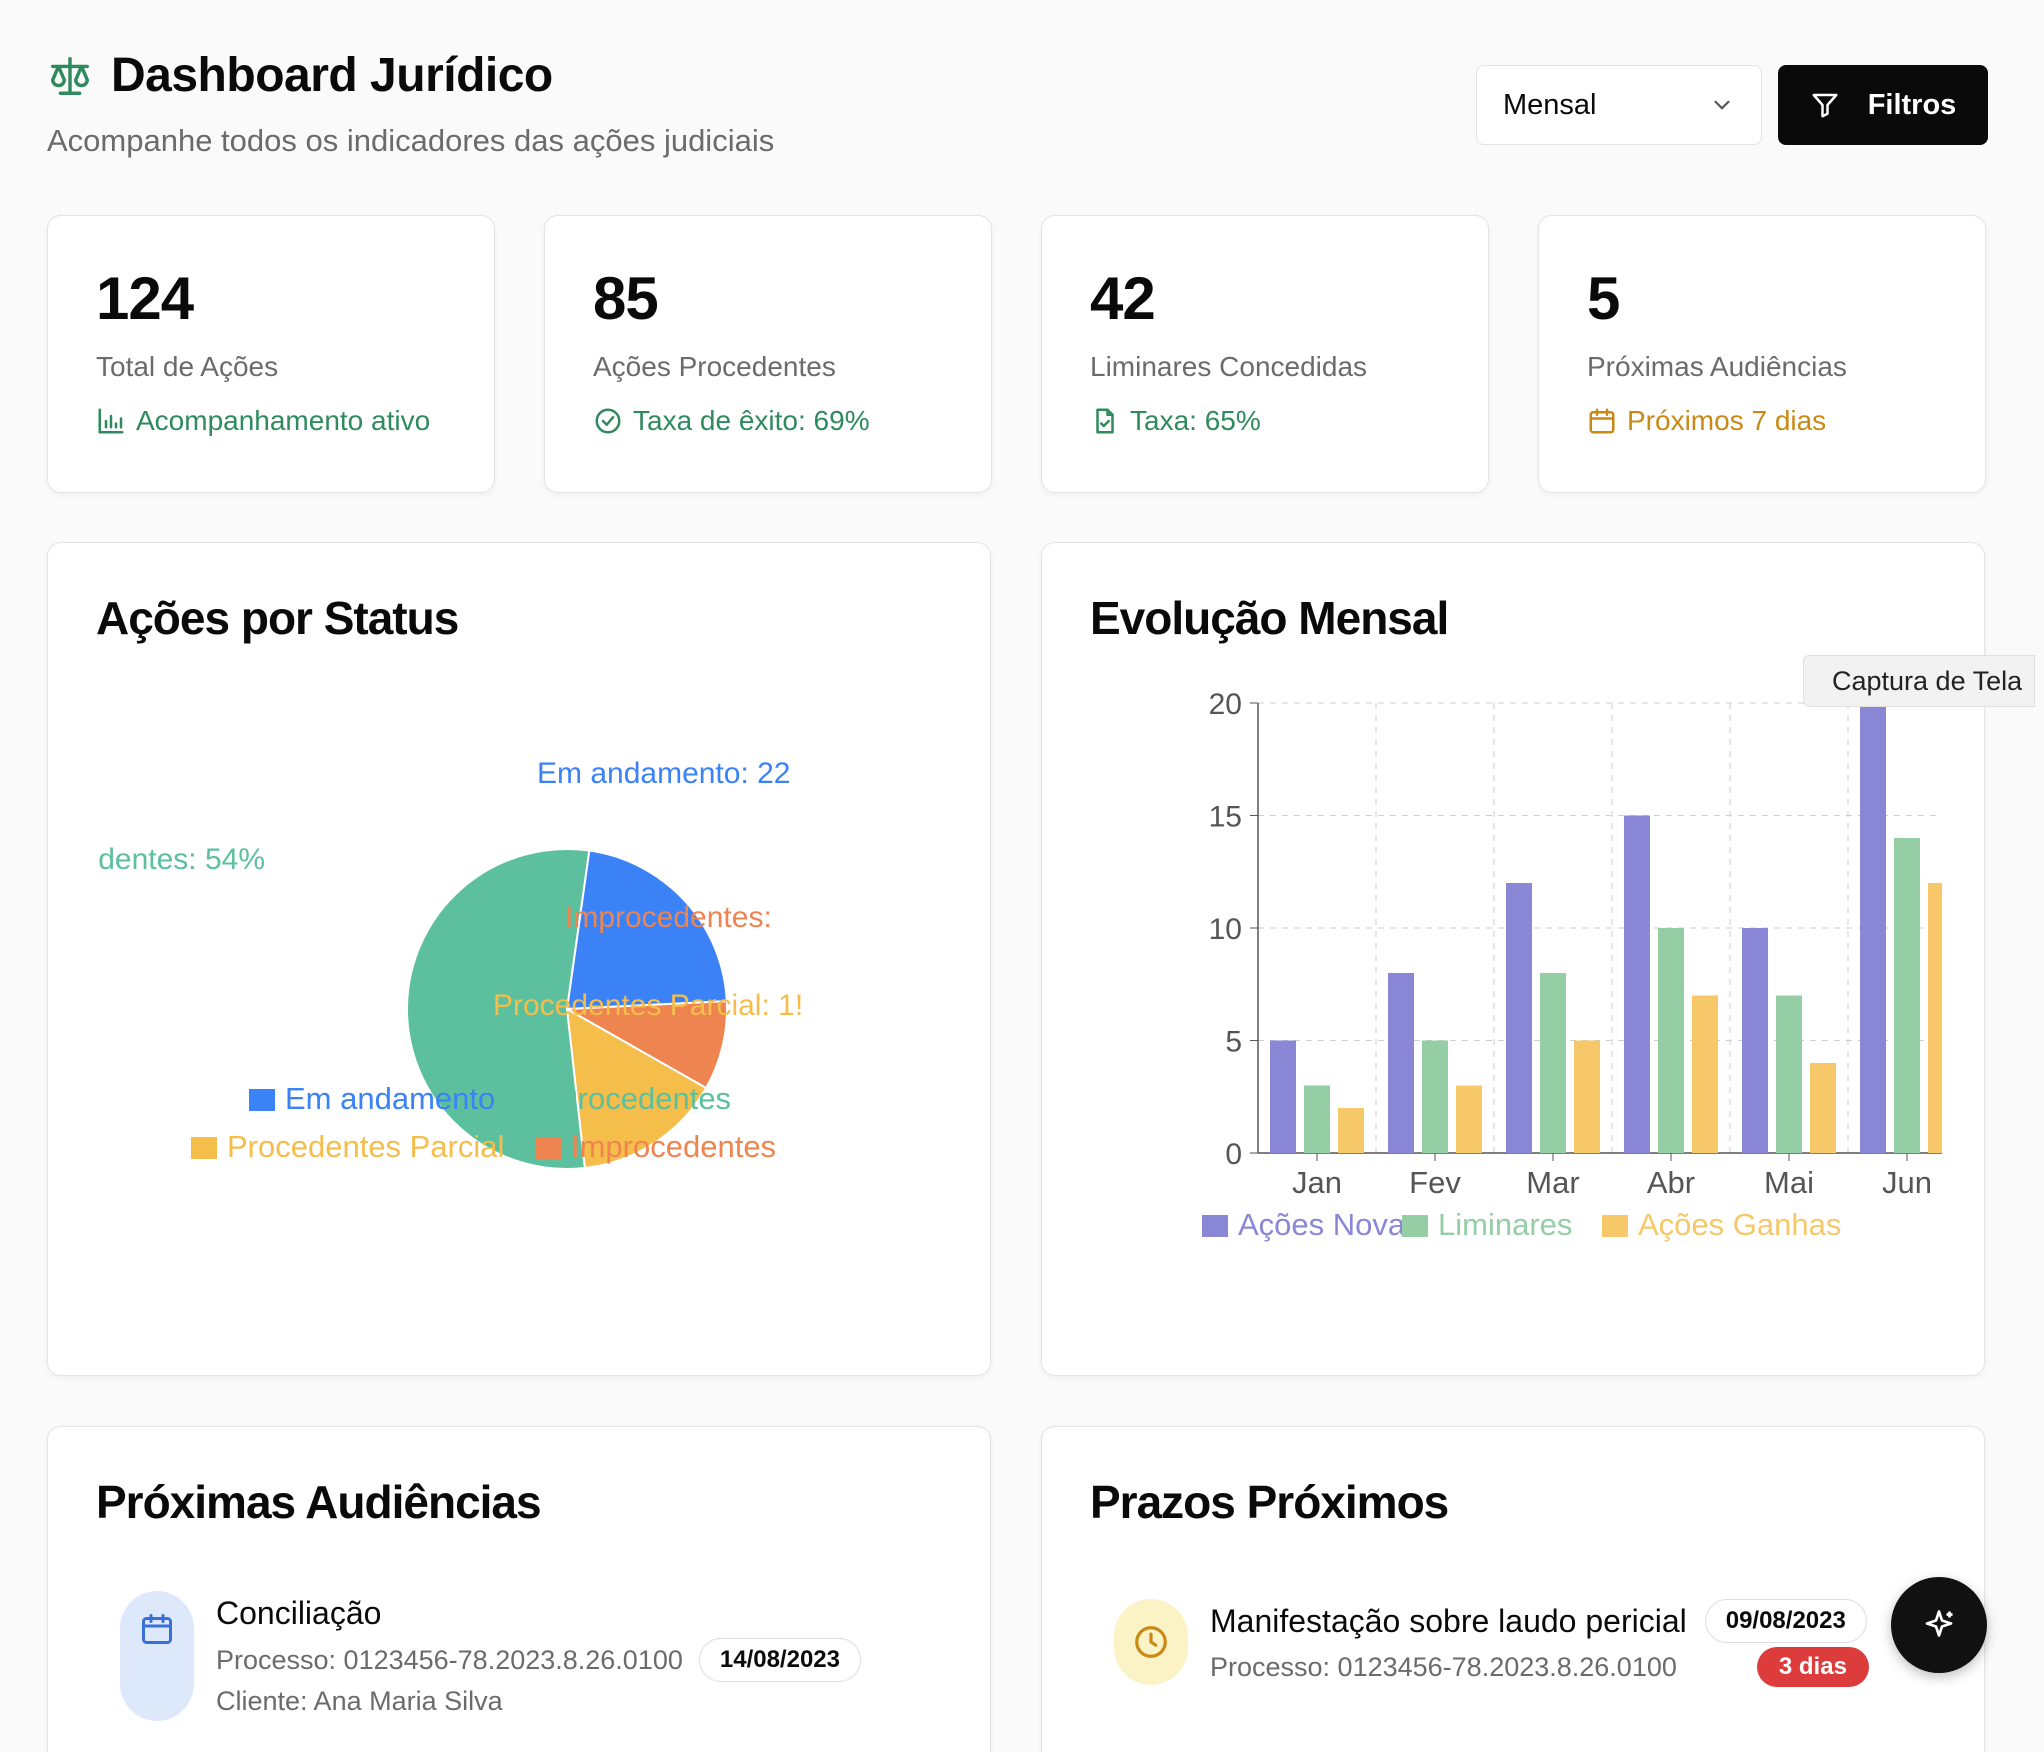 Image resolution: width=2044 pixels, height=1752 pixels. Describe the element at coordinates (1619, 105) in the screenshot. I see `period-select: Mensal` at that location.